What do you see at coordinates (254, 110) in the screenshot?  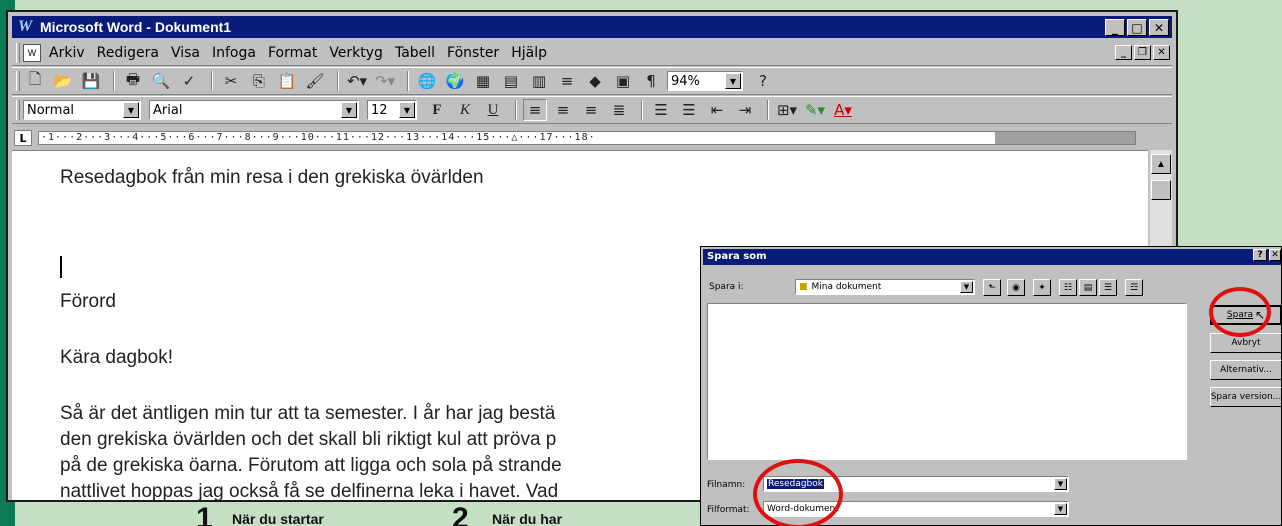 I see `font-select: Arial ▼` at bounding box center [254, 110].